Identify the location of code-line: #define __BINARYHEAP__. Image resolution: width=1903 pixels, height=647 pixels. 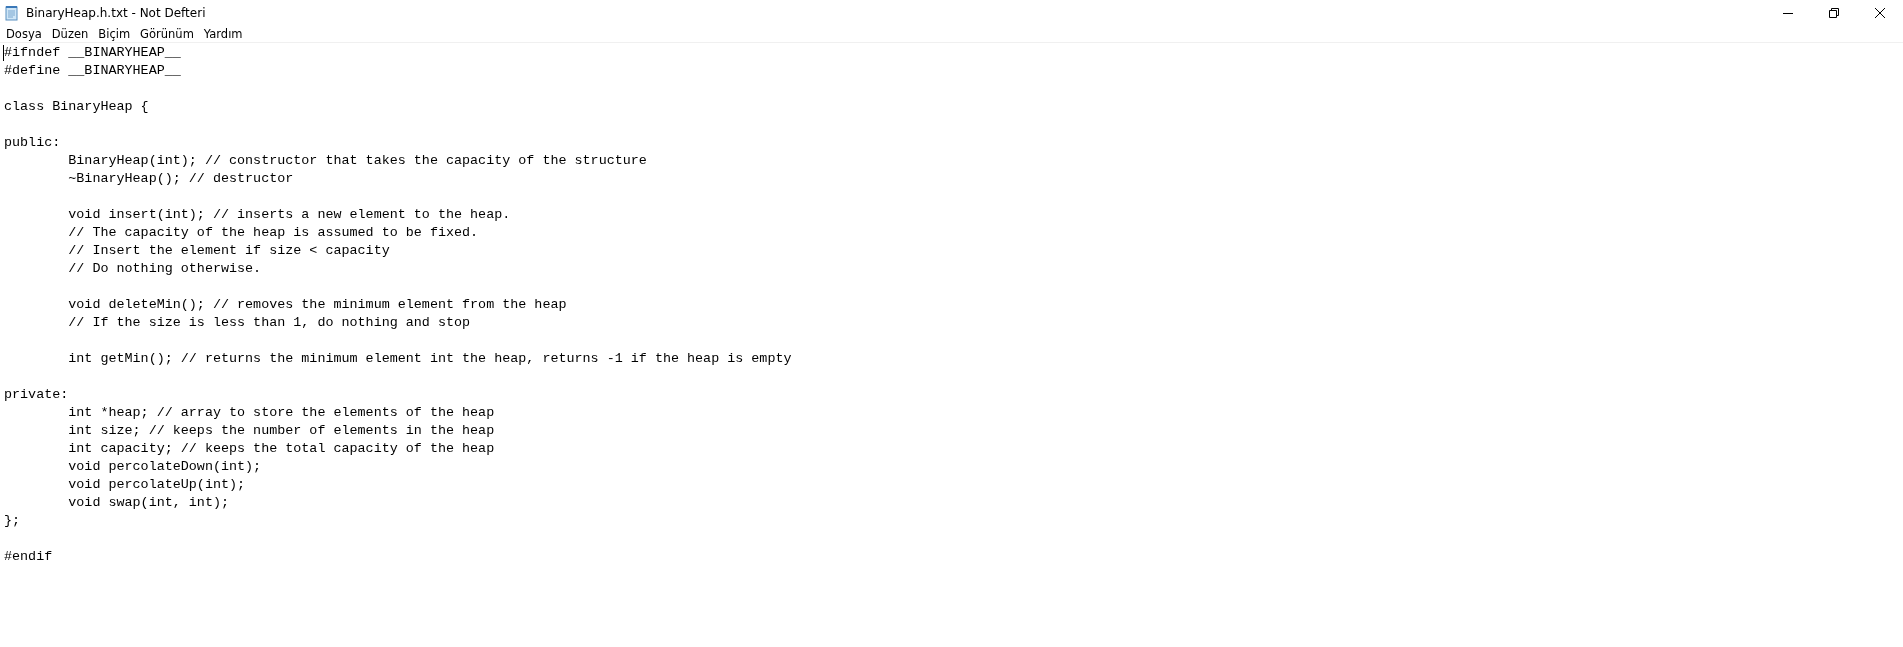
(92, 71).